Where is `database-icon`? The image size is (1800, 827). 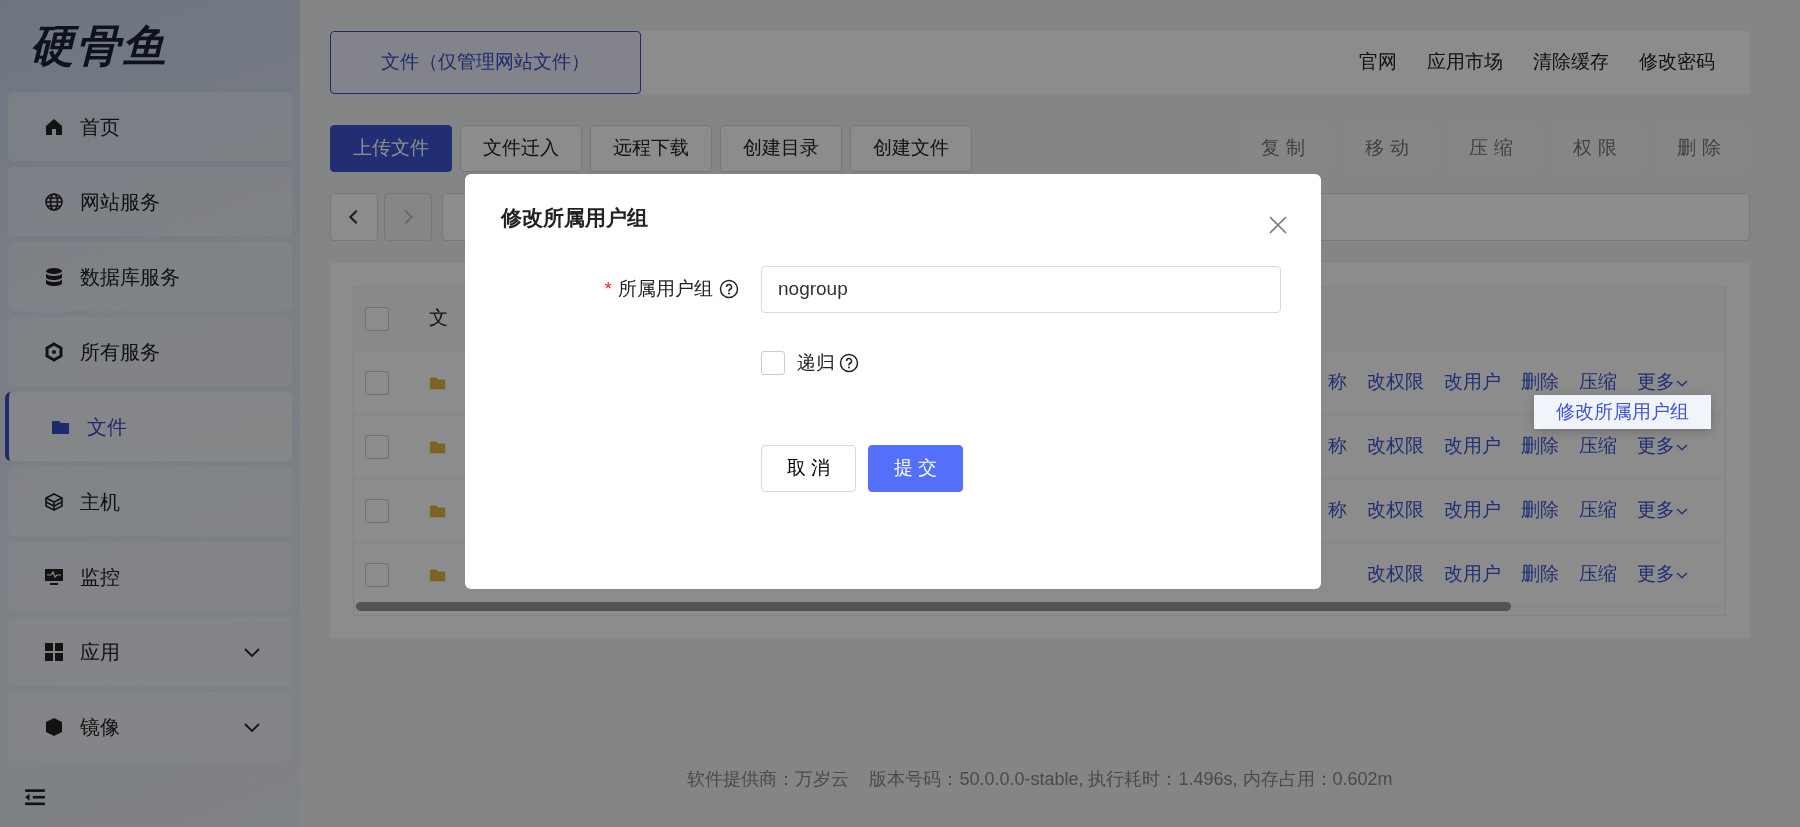 database-icon is located at coordinates (54, 276).